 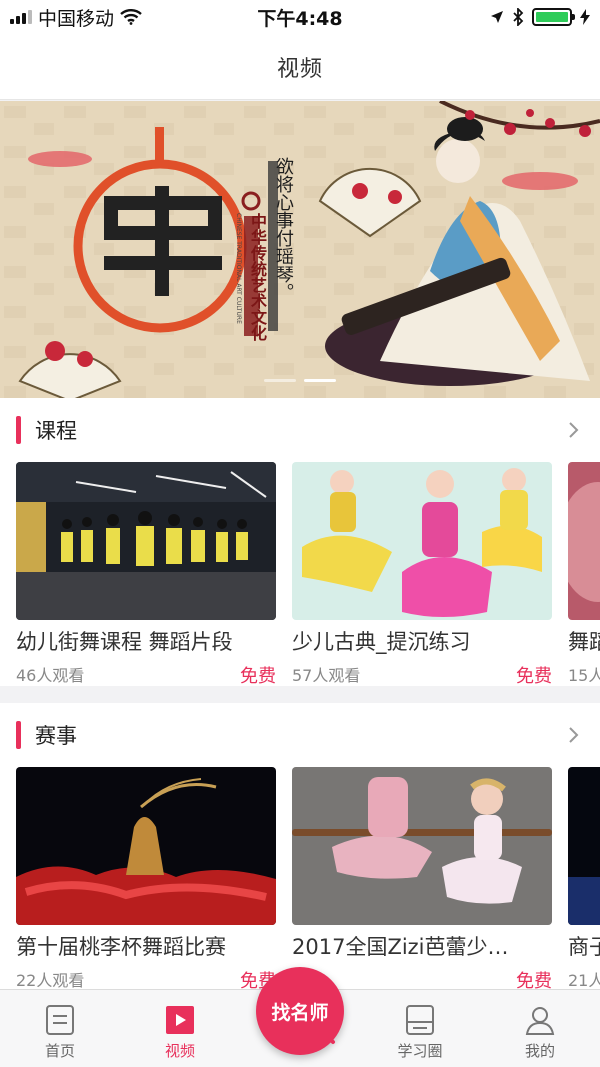 I want to click on nav-bar: 视频, so click(x=300, y=67).